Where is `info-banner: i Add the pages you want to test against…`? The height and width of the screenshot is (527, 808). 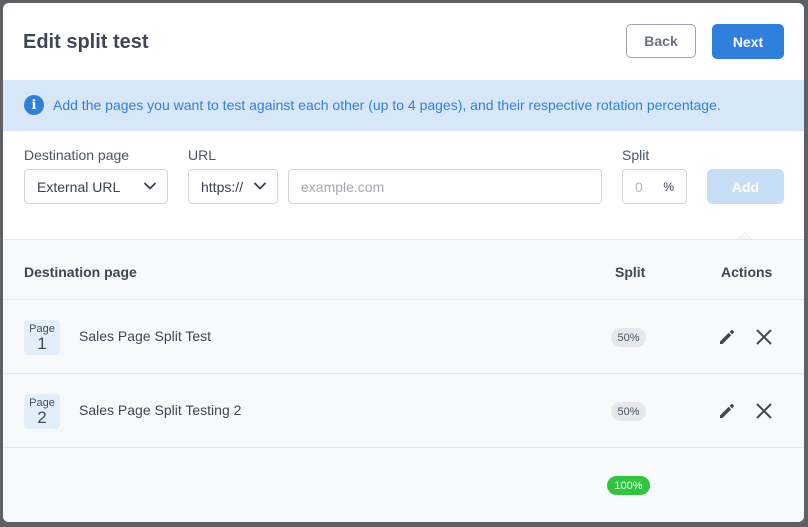 info-banner: i Add the pages you want to test against… is located at coordinates (403, 105).